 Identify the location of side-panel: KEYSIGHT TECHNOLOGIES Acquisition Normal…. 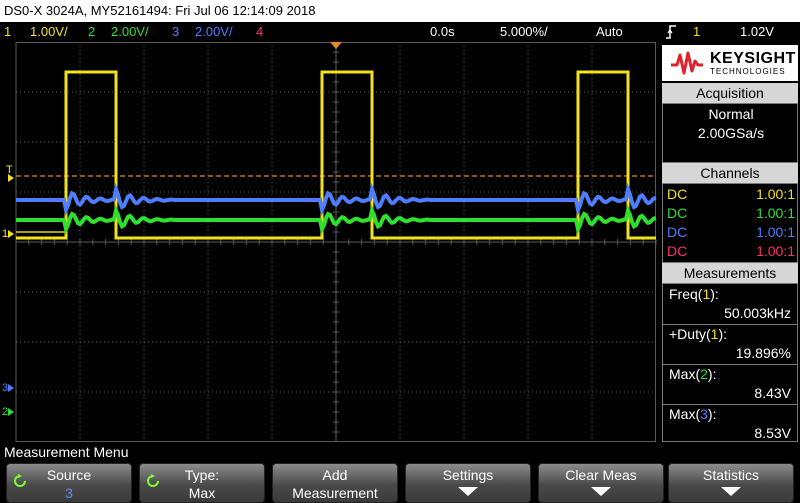
(730, 242).